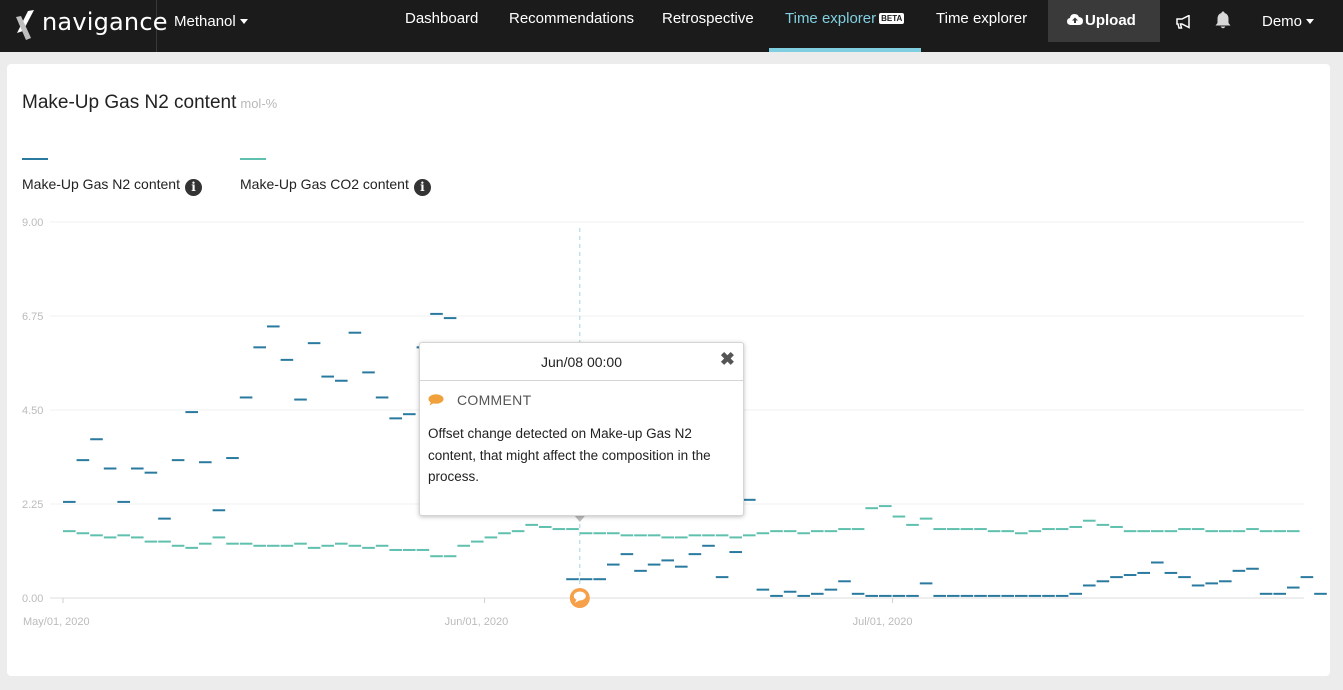 The height and width of the screenshot is (690, 1343). What do you see at coordinates (56, 622) in the screenshot?
I see `x-tick-label: May/01, 2020` at bounding box center [56, 622].